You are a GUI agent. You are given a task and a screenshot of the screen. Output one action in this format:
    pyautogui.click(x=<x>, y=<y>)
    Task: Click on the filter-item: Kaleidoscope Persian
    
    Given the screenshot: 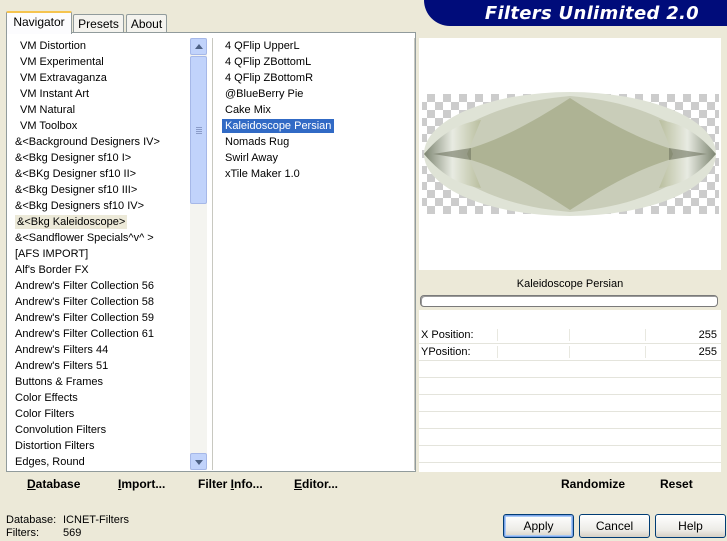 What is the action you would take?
    pyautogui.click(x=317, y=126)
    